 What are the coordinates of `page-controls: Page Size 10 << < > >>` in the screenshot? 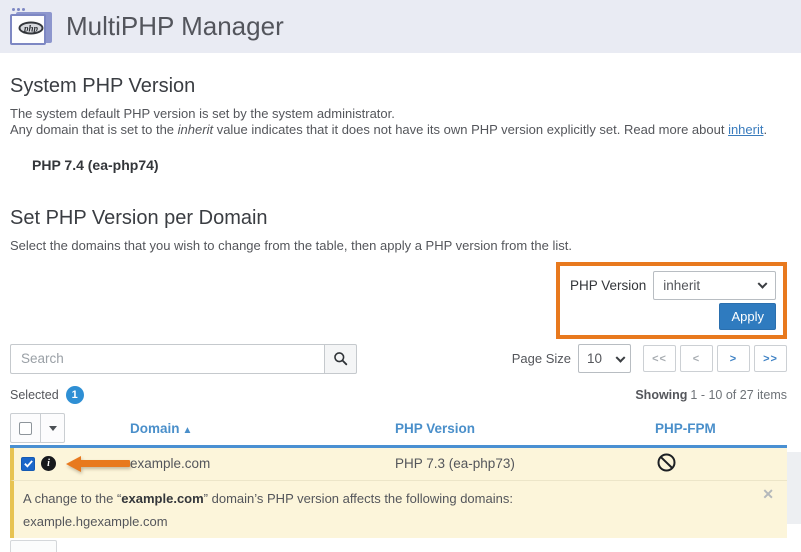 It's located at (649, 358).